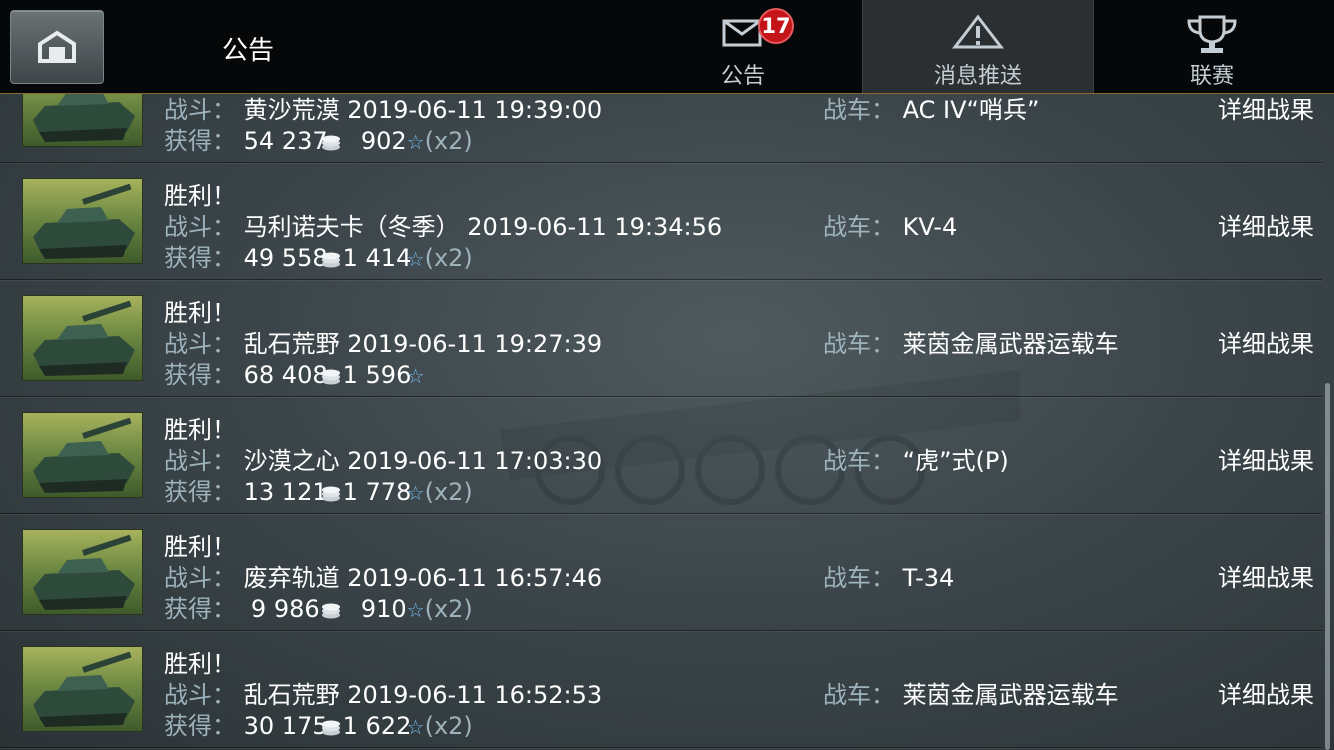 The width and height of the screenshot is (1334, 750). Describe the element at coordinates (1327, 566) in the screenshot. I see `scrollbar` at that location.